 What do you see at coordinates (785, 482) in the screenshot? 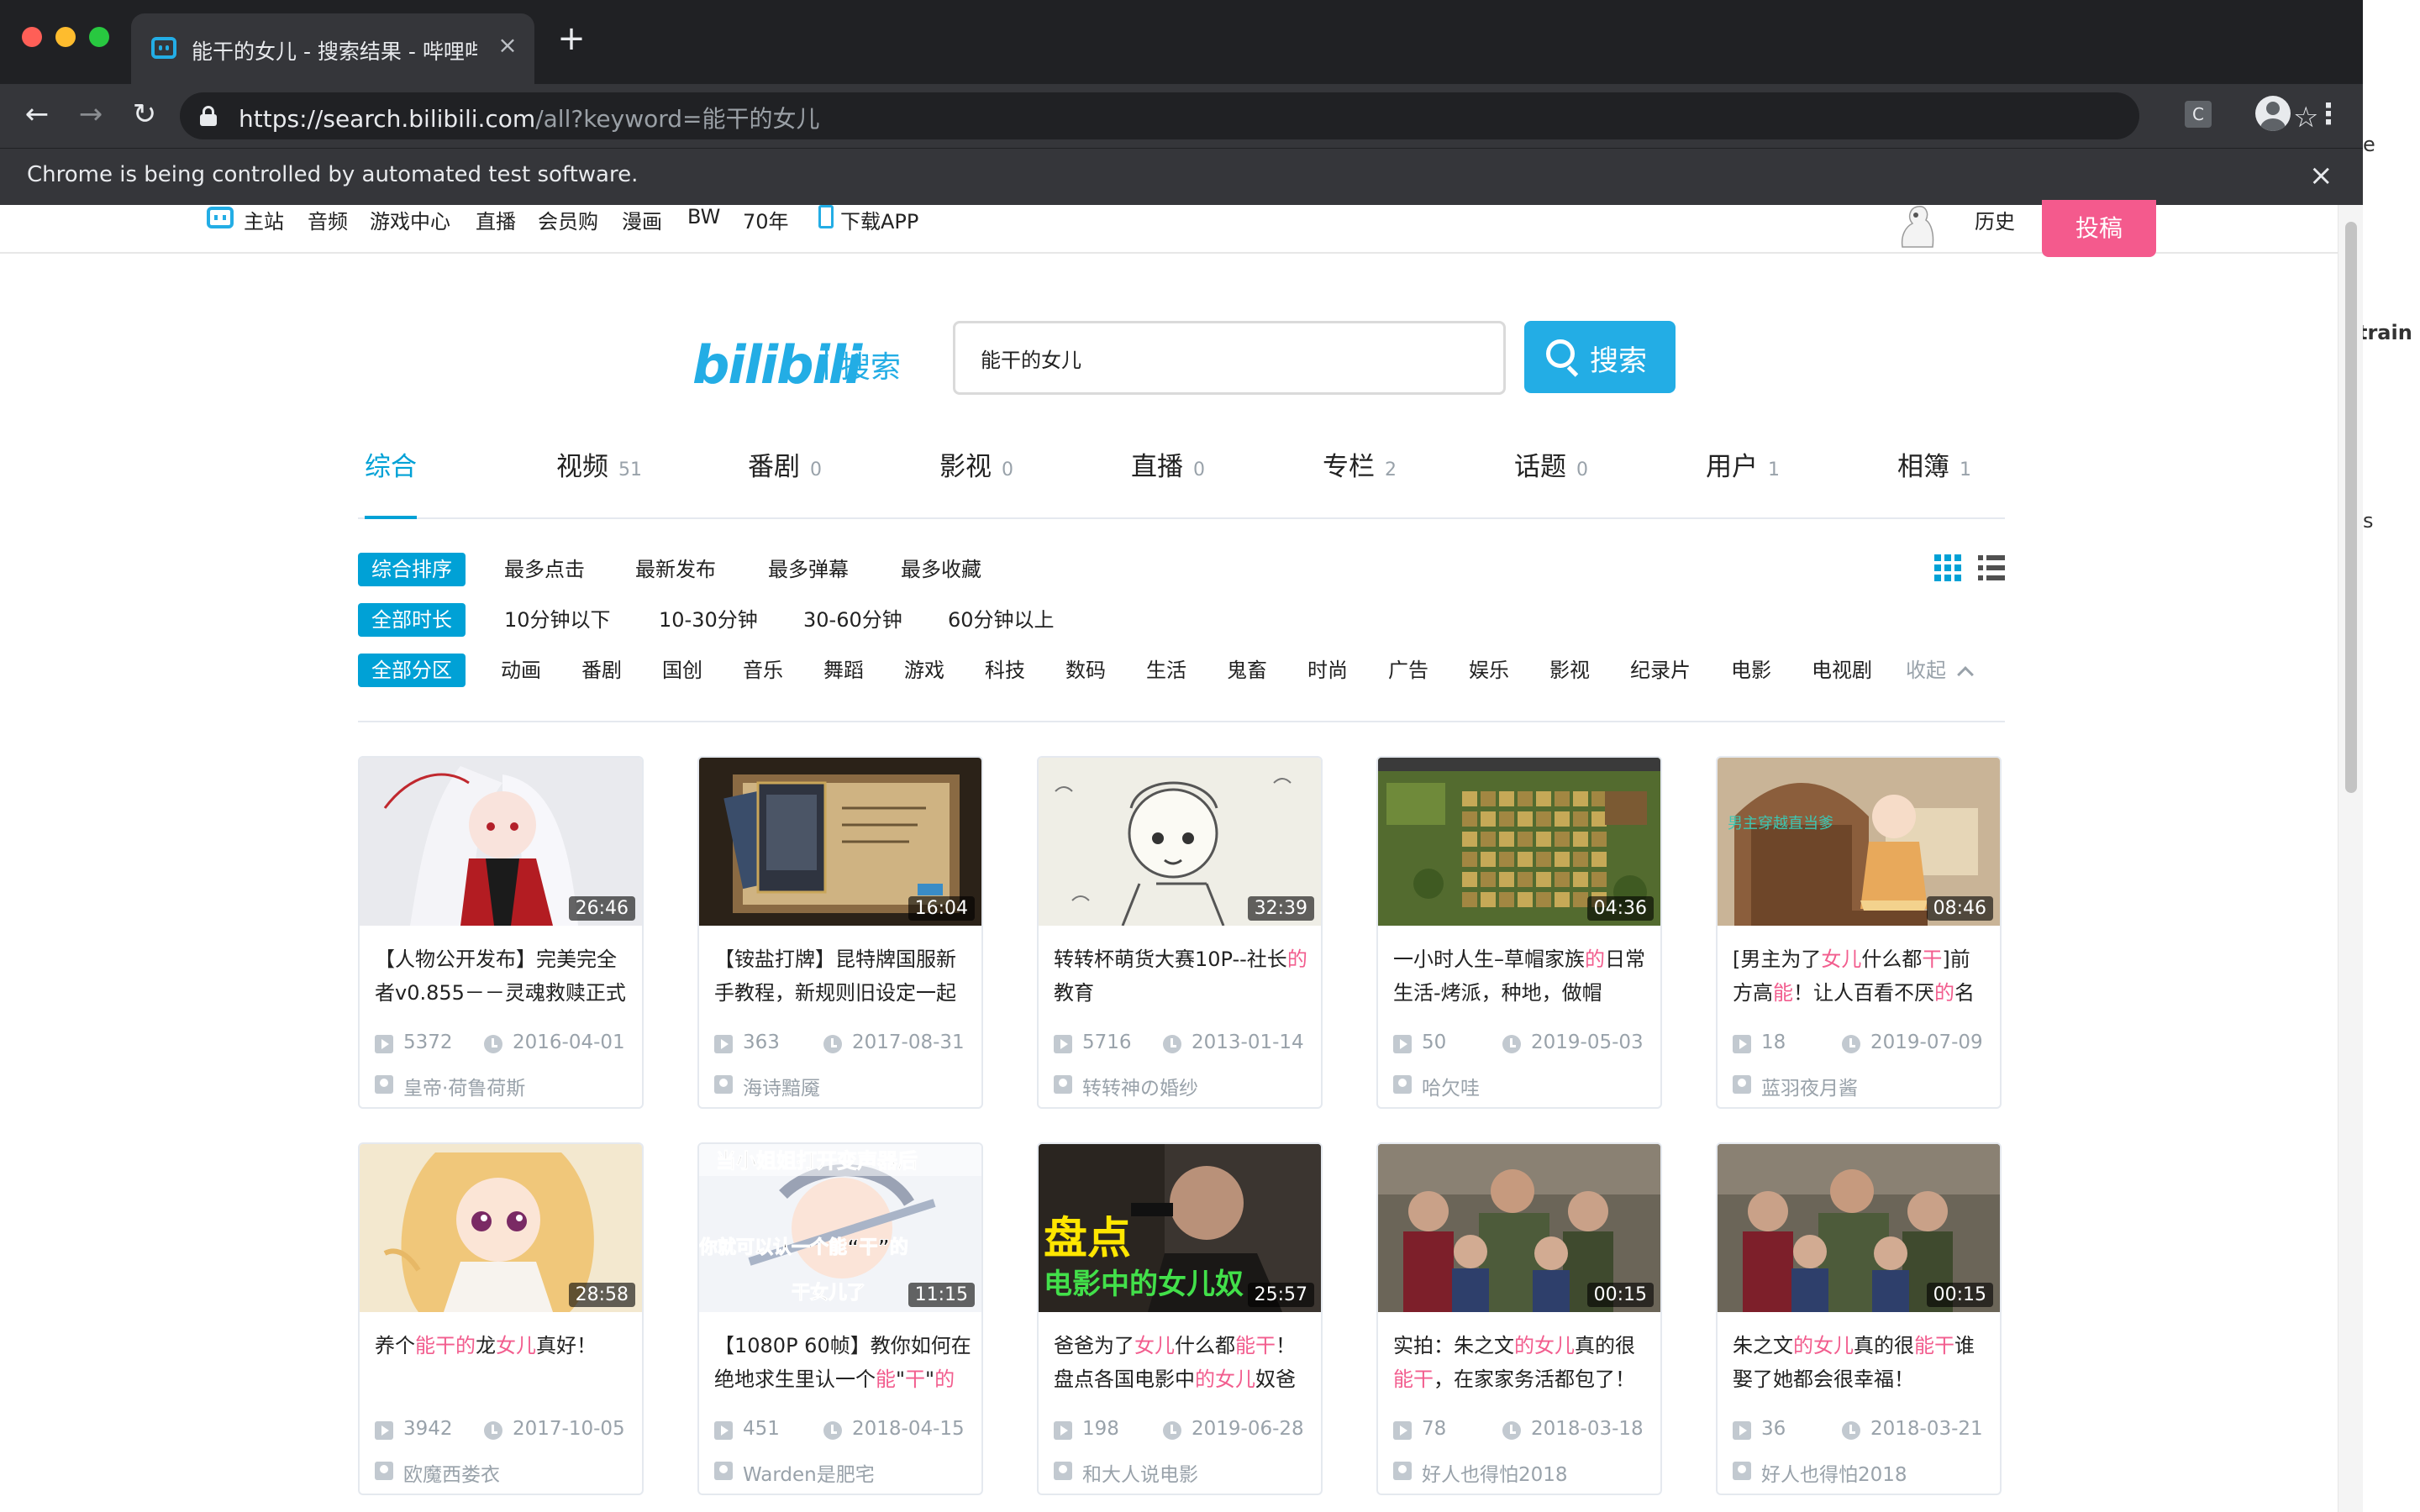
I see `tab-bangumi: 番剧 0` at bounding box center [785, 482].